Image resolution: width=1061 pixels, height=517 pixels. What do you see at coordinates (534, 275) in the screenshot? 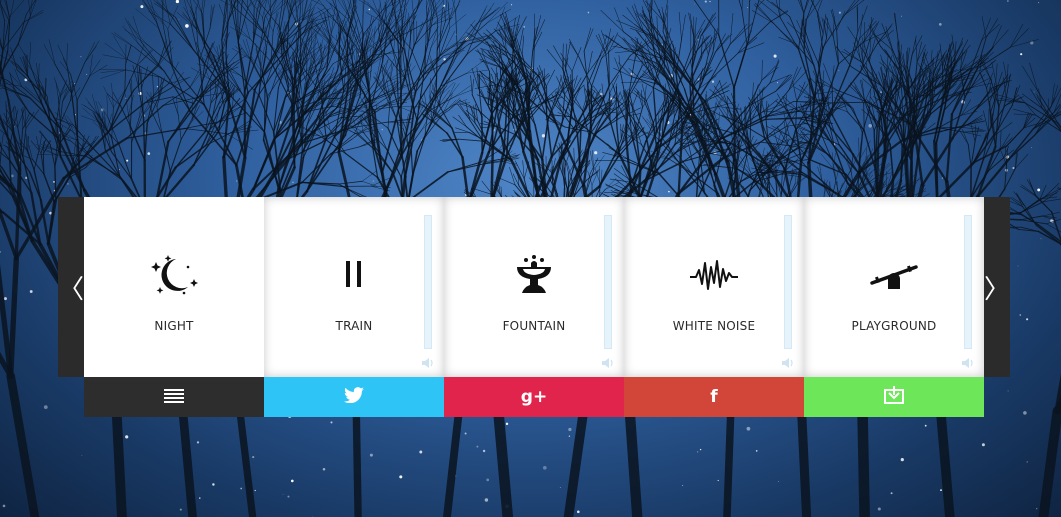
I see `fountain-icon` at bounding box center [534, 275].